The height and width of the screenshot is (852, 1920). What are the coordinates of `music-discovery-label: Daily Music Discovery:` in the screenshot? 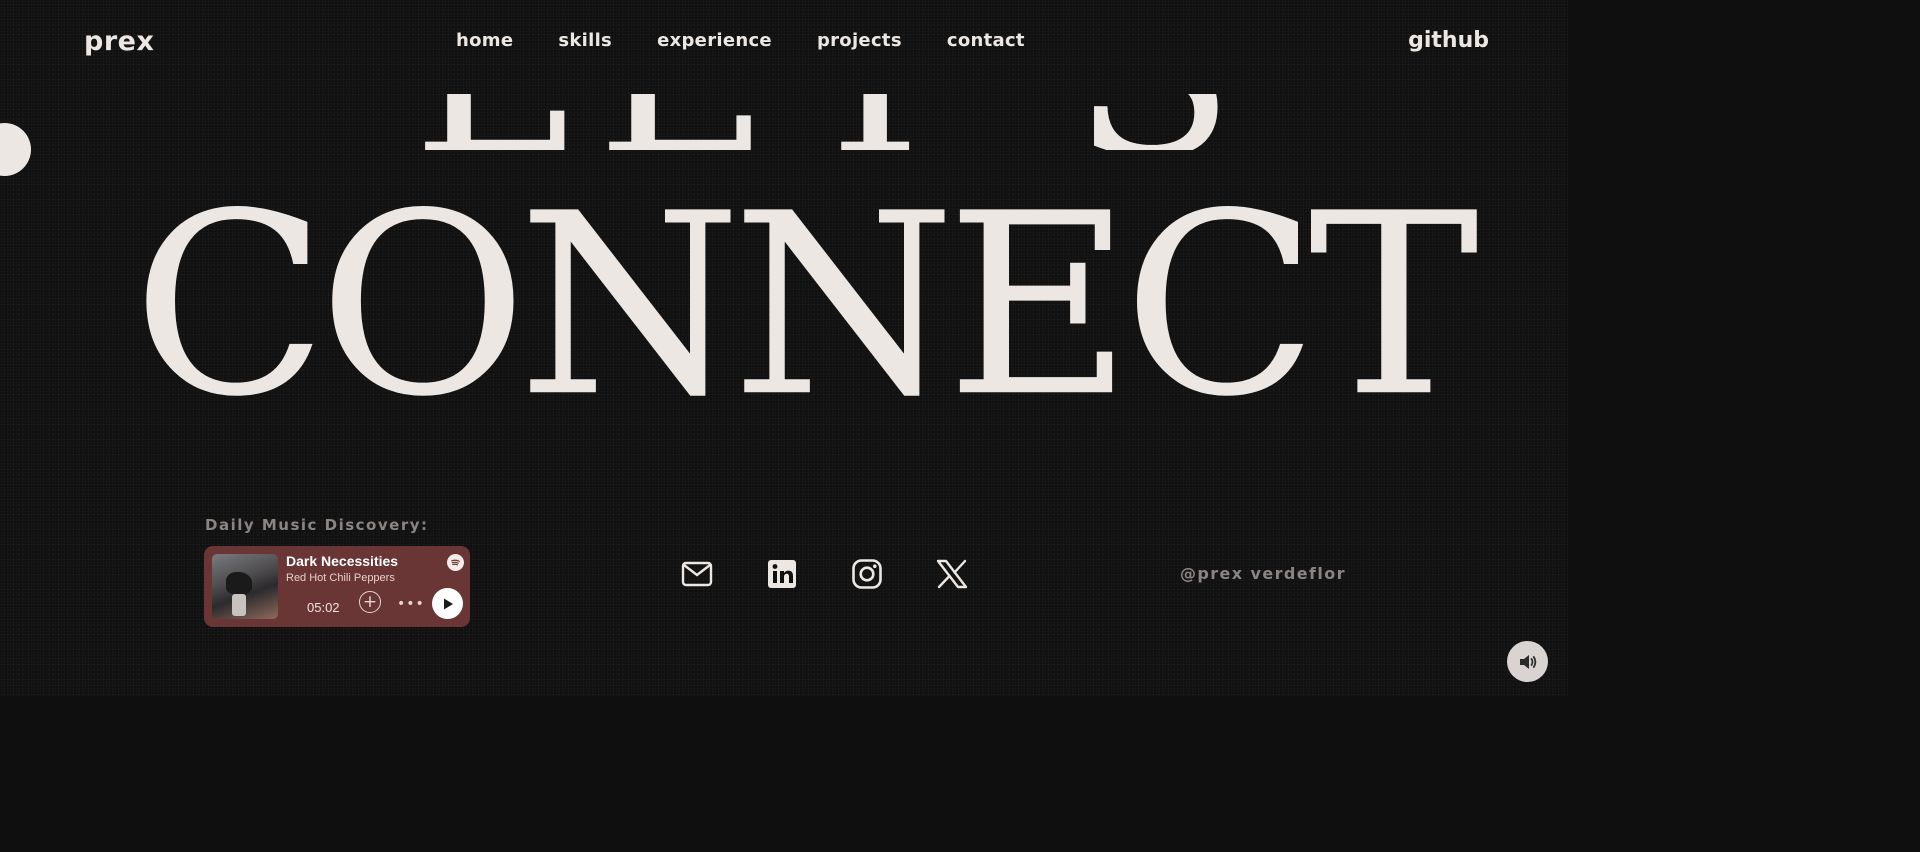 It's located at (317, 525).